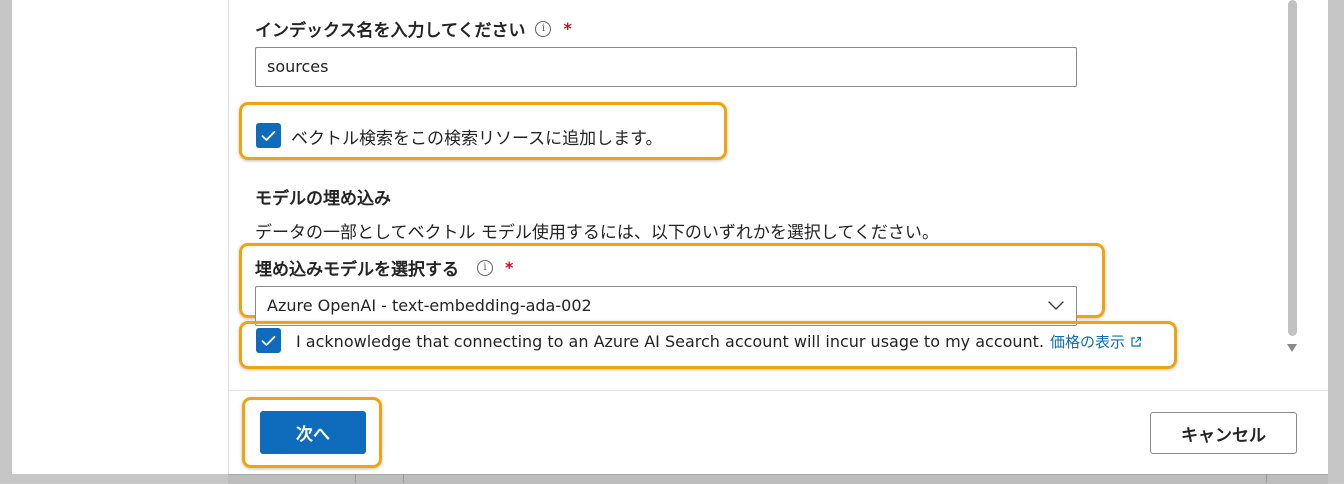 The image size is (1344, 484). What do you see at coordinates (323, 199) in the screenshot?
I see `embedding-section-title: モデルの埋め込み` at bounding box center [323, 199].